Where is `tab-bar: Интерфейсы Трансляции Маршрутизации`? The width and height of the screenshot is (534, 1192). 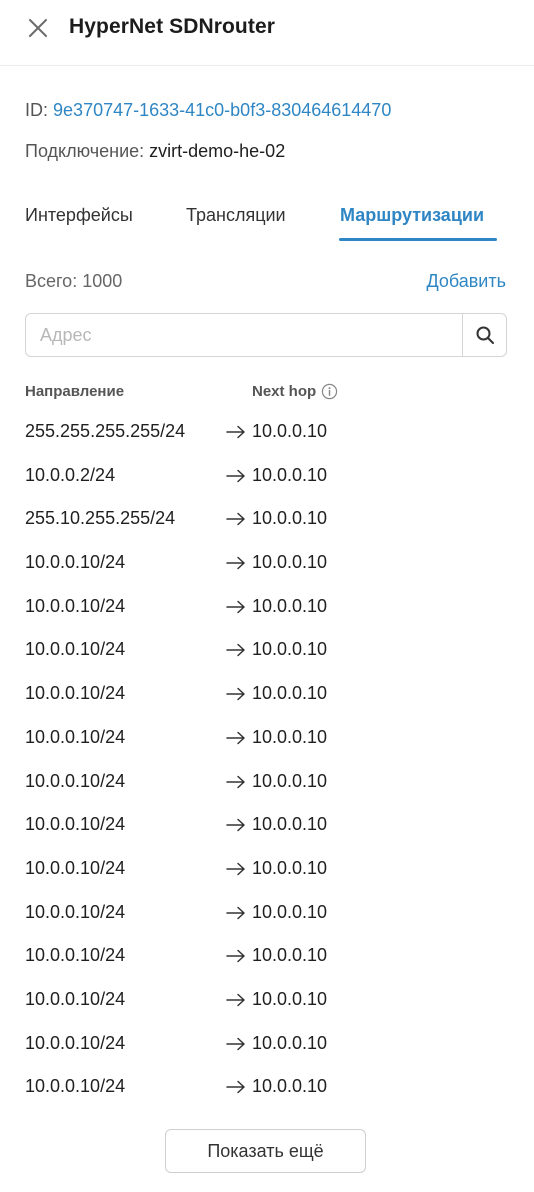
tab-bar: Интерфейсы Трансляции Маршрутизации is located at coordinates (267, 225).